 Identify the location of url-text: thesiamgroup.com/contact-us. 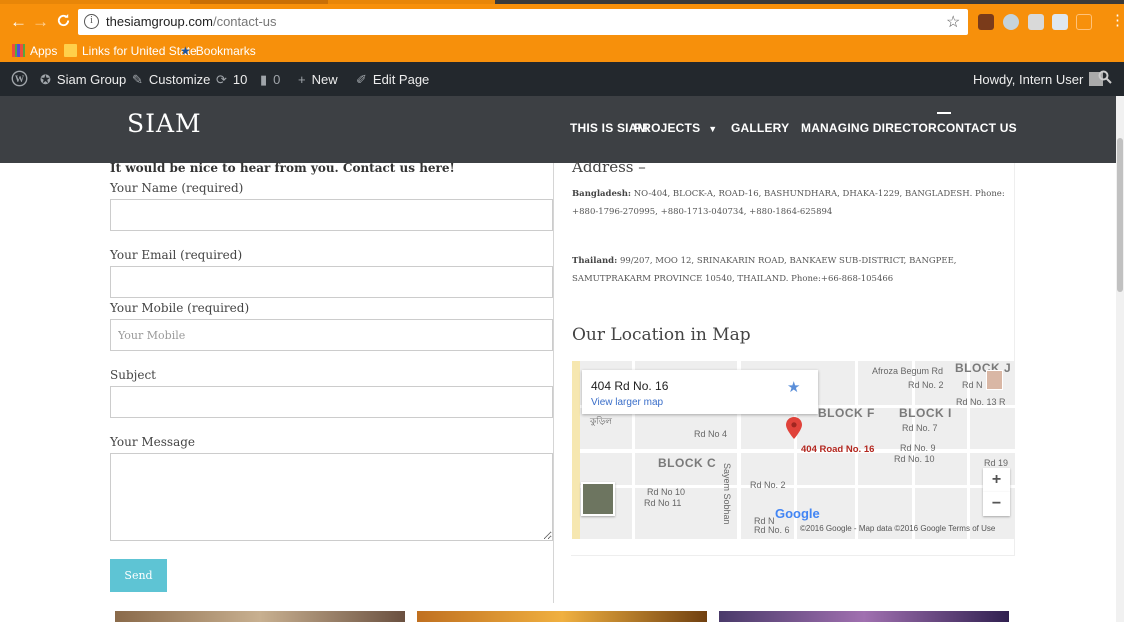
(191, 21).